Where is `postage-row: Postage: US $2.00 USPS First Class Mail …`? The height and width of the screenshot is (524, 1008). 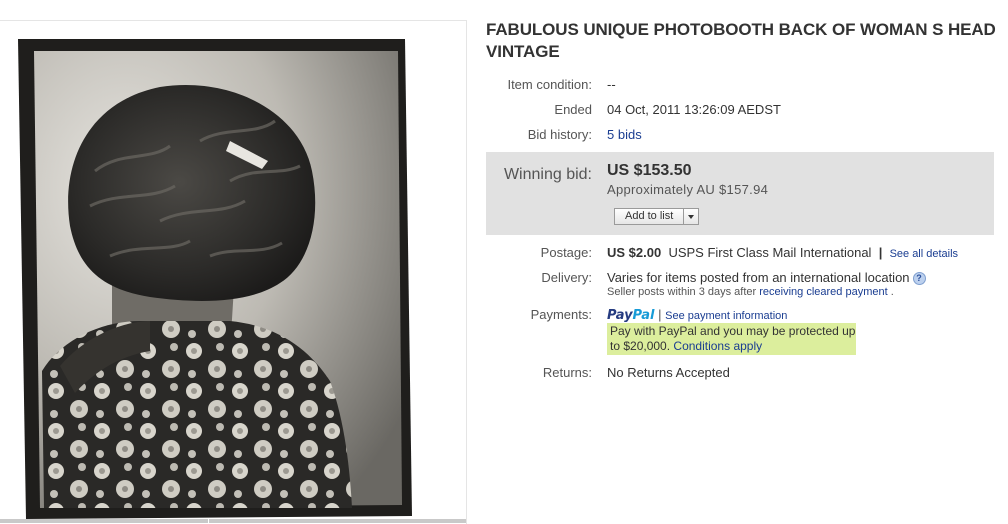 postage-row: Postage: US $2.00 USPS First Class Mail … is located at coordinates (741, 255).